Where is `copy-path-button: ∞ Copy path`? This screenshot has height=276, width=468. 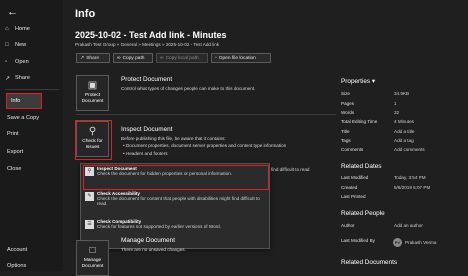 copy-path-button: ∞ Copy path is located at coordinates (133, 58).